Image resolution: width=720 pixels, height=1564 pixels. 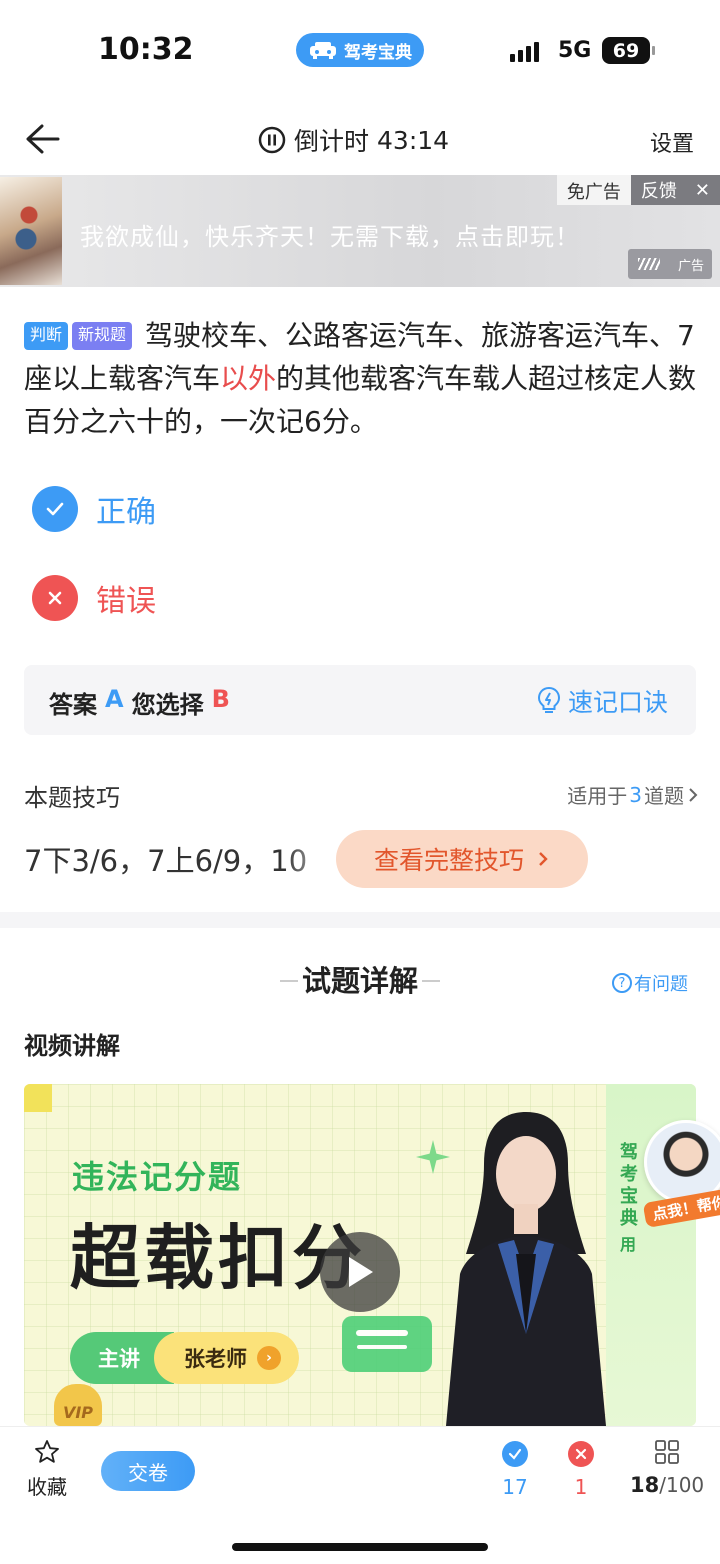 What do you see at coordinates (269, 1358) in the screenshot?
I see `chevron-right-icon: ›` at bounding box center [269, 1358].